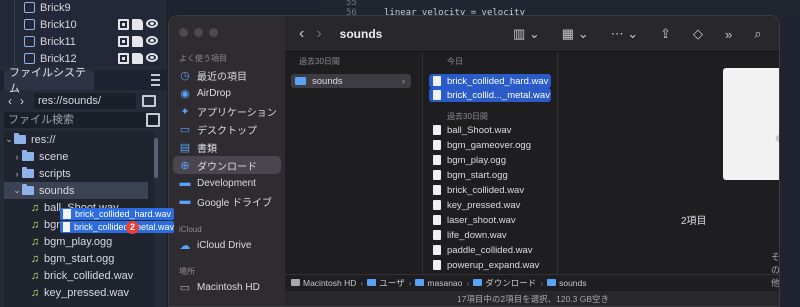 Image resolution: width=800 pixels, height=307 pixels. I want to click on column-view-icon: ▥ ⌄, so click(526, 34).